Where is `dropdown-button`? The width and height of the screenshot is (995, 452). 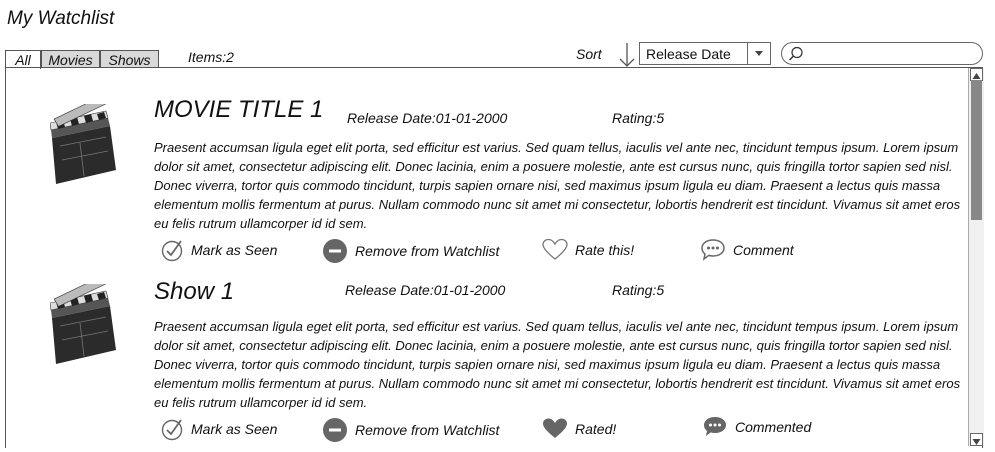
dropdown-button is located at coordinates (758, 53).